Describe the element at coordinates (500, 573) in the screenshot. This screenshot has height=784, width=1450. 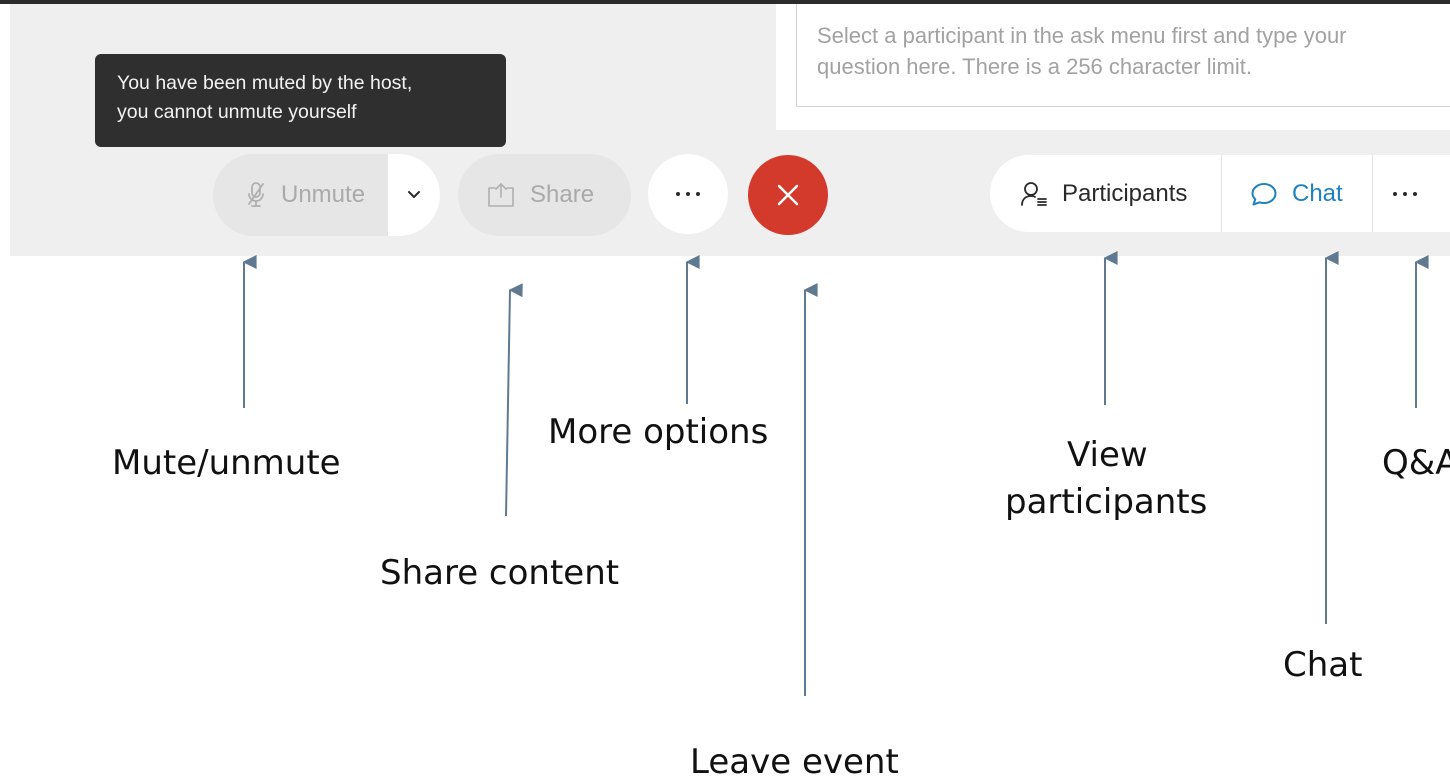
I see `callout-share: Share content` at that location.